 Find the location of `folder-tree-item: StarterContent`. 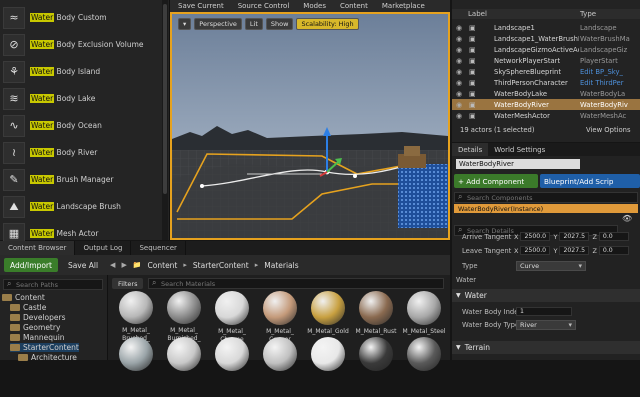

folder-tree-item: StarterContent is located at coordinates (44, 347).